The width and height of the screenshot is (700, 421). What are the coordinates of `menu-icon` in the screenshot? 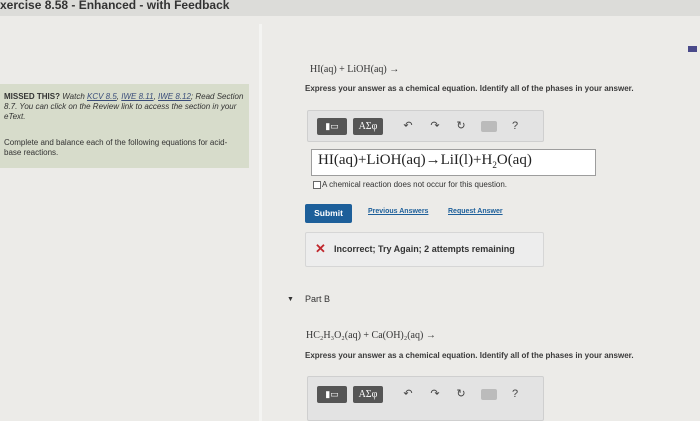 It's located at (692, 49).